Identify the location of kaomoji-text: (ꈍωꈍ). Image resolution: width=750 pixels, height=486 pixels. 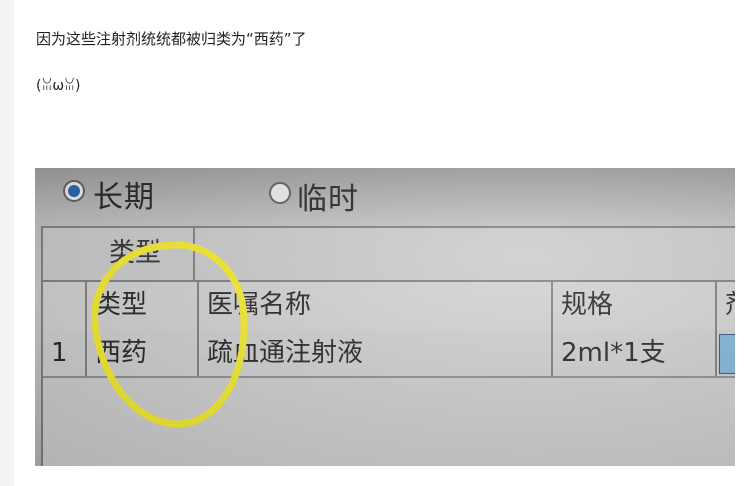
(58, 86).